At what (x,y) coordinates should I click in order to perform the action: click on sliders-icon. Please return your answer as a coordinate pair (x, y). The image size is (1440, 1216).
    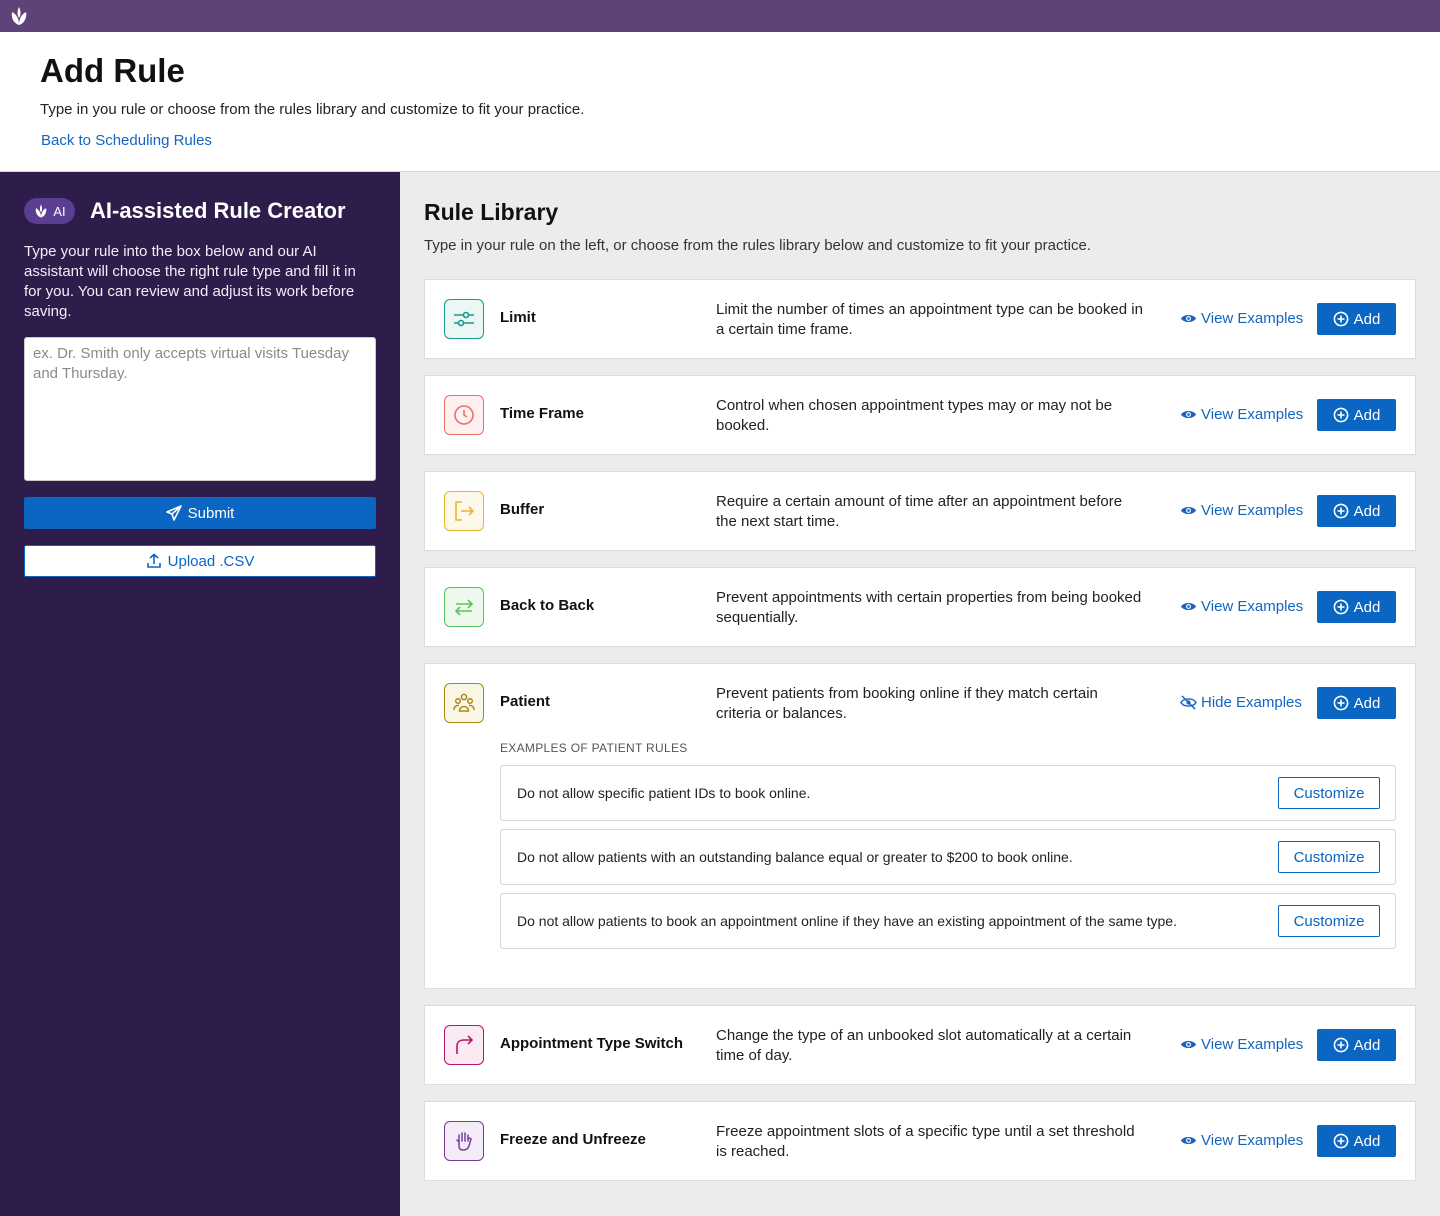
    Looking at the image, I should click on (464, 319).